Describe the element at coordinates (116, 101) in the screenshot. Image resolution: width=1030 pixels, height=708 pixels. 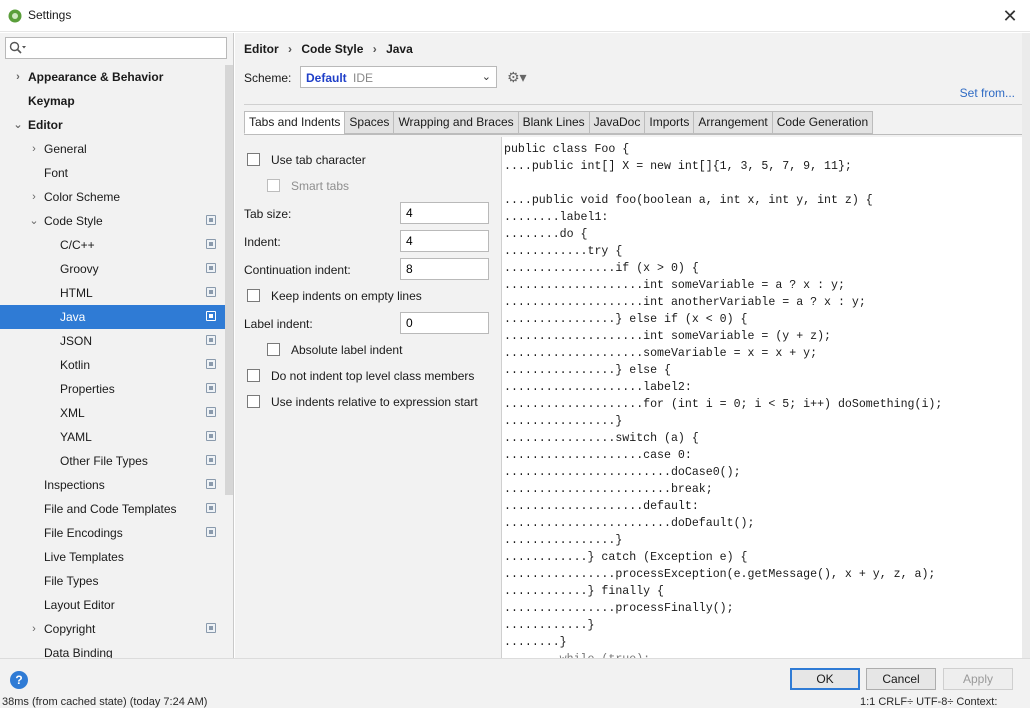
I see `sidebar-item-keymap: Keymap` at that location.